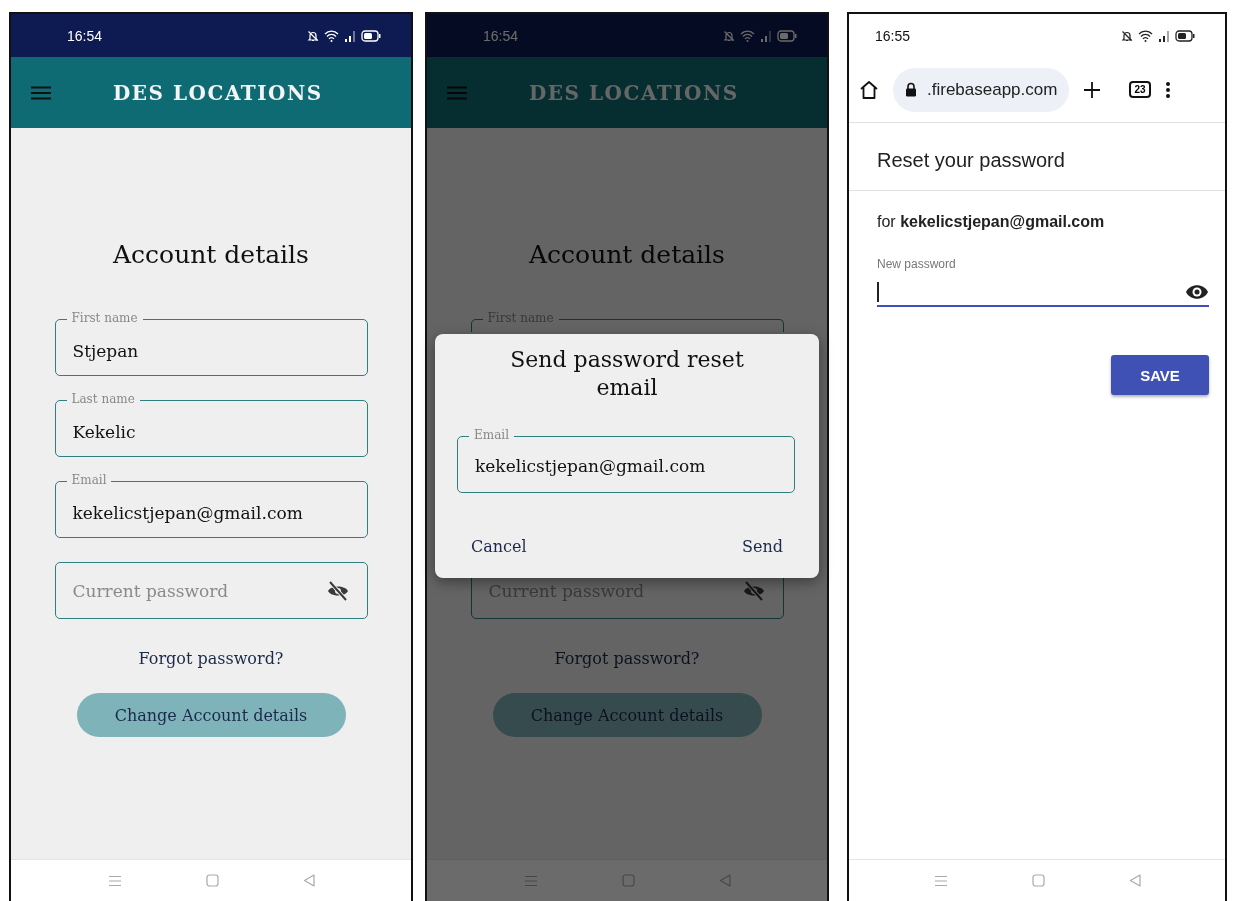  I want to click on address-bar: .firebaseapp.com, so click(981, 89).